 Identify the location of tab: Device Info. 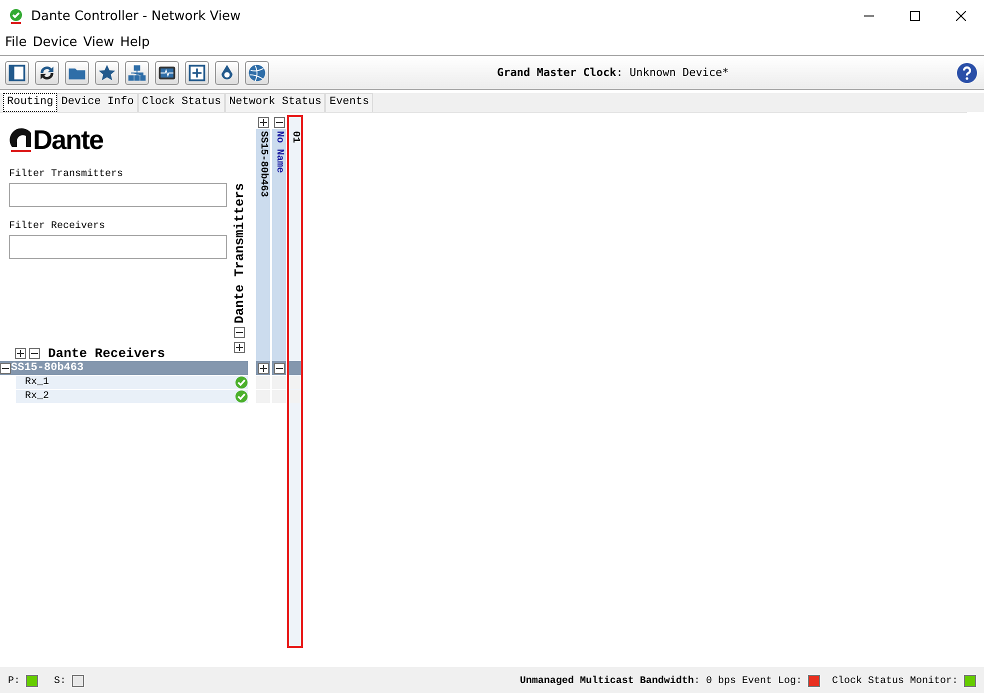
(97, 102).